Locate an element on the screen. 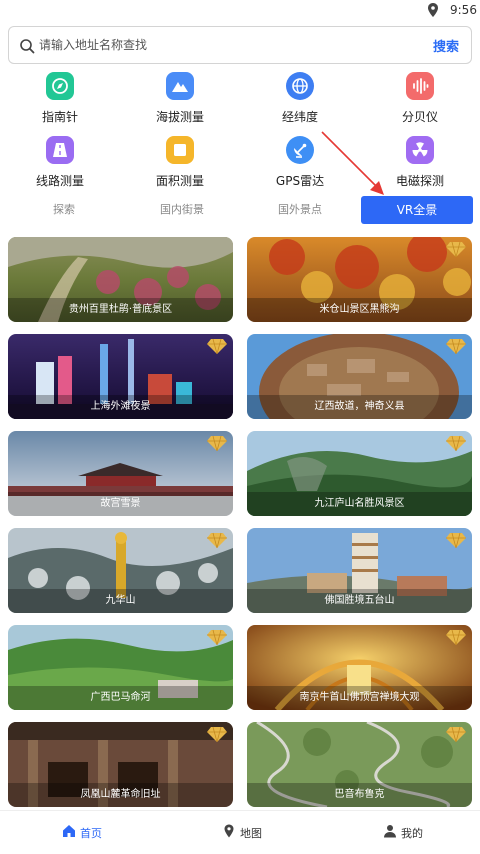 The width and height of the screenshot is (480, 854). scene-title: 米仓山景区黑熊沟 is located at coordinates (359, 309).